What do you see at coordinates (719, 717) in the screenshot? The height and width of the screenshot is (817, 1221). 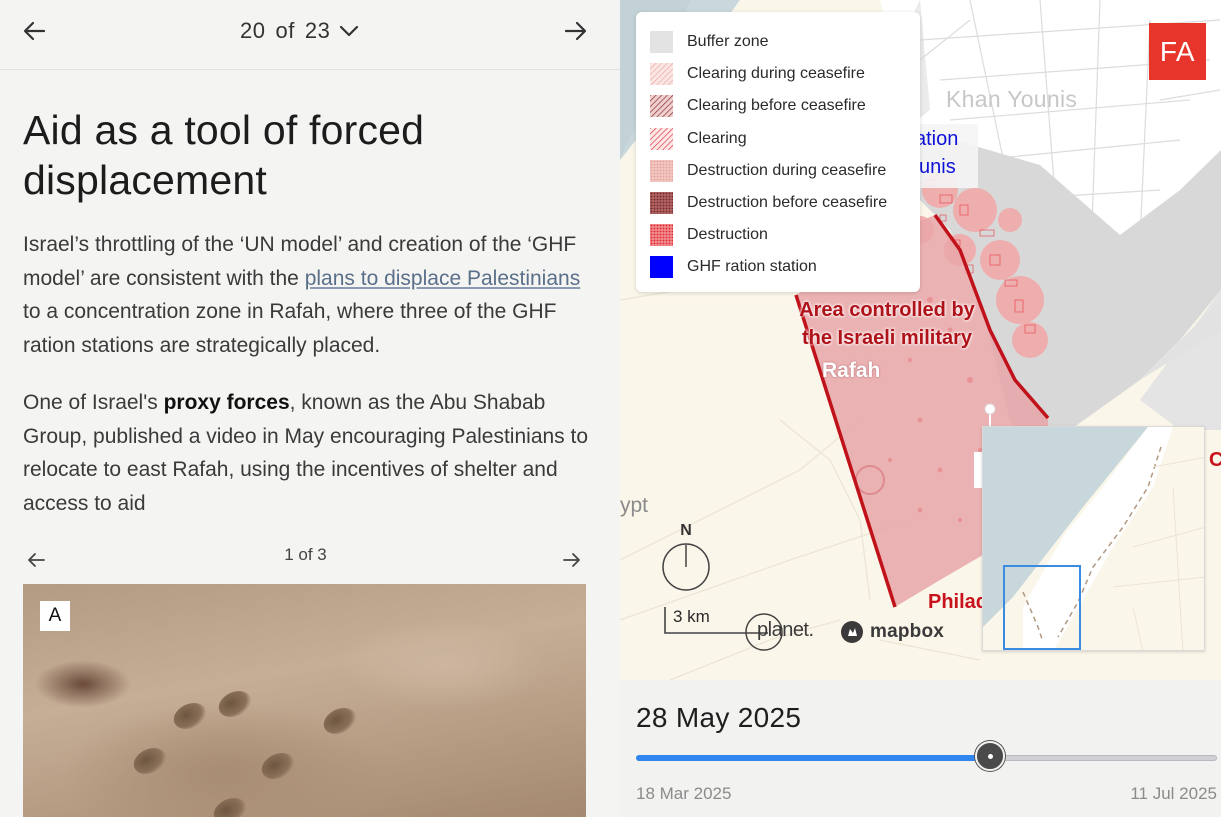 I see `current-date-label: 28 May 2025` at bounding box center [719, 717].